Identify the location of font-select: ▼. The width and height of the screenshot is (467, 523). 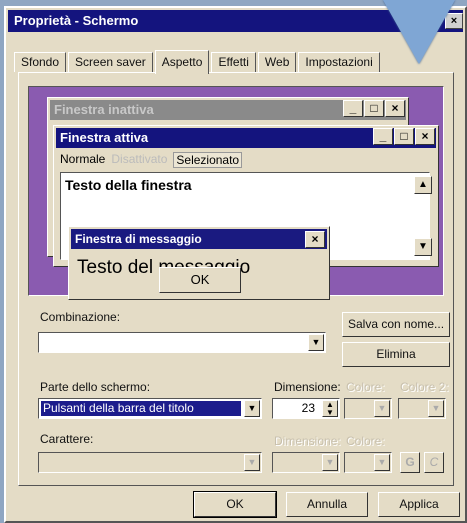
(150, 462).